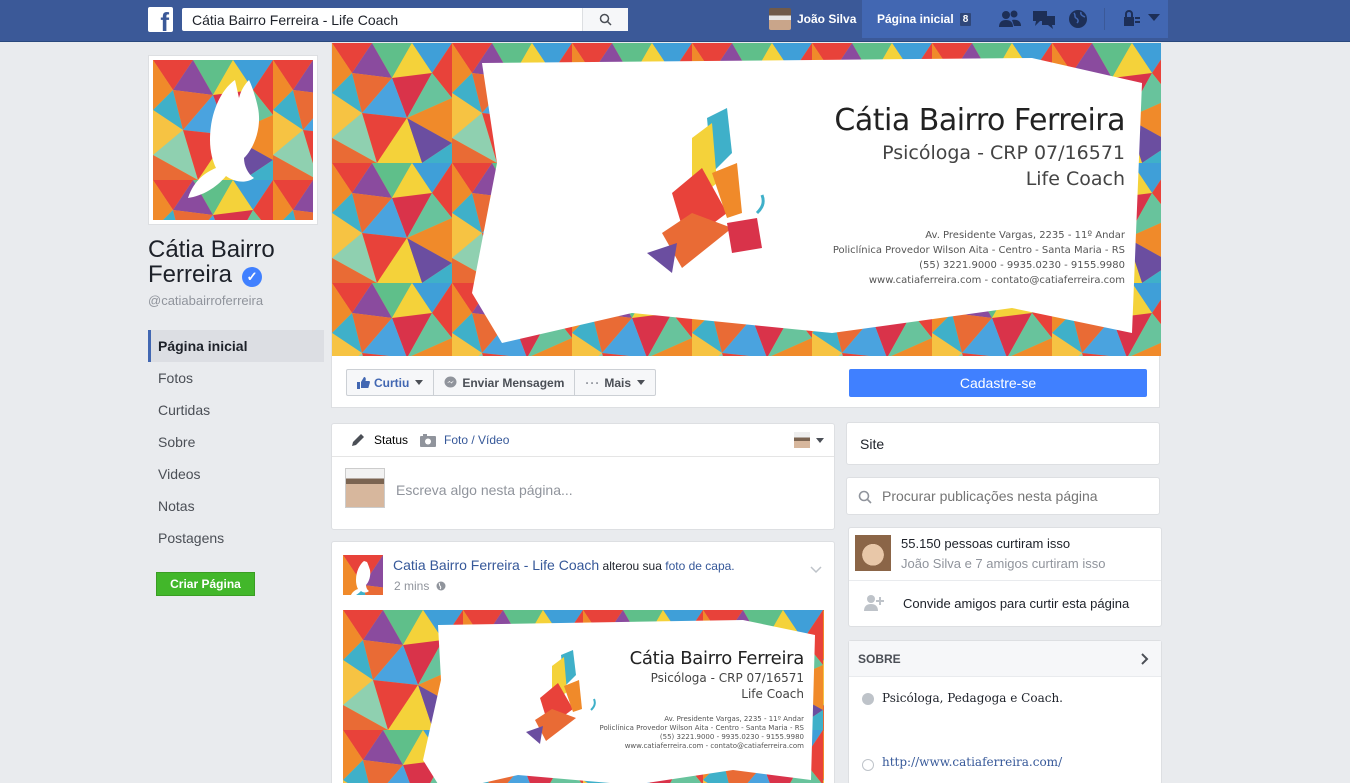  Describe the element at coordinates (412, 586) in the screenshot. I see `post-time-text: 2 mins` at that location.